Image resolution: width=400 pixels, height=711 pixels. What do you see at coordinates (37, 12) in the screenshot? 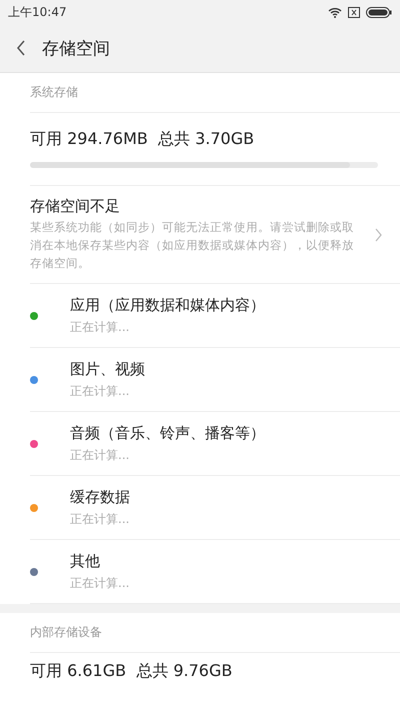
I see `status-time: 上午10:47` at bounding box center [37, 12].